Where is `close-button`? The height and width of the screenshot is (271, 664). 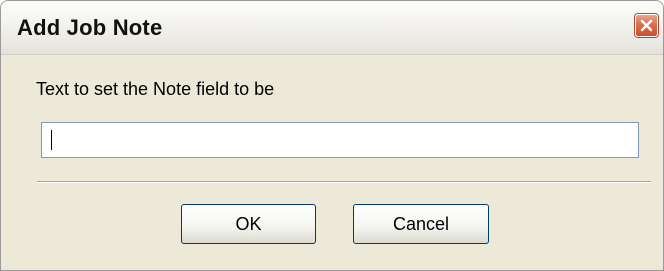 close-button is located at coordinates (646, 25).